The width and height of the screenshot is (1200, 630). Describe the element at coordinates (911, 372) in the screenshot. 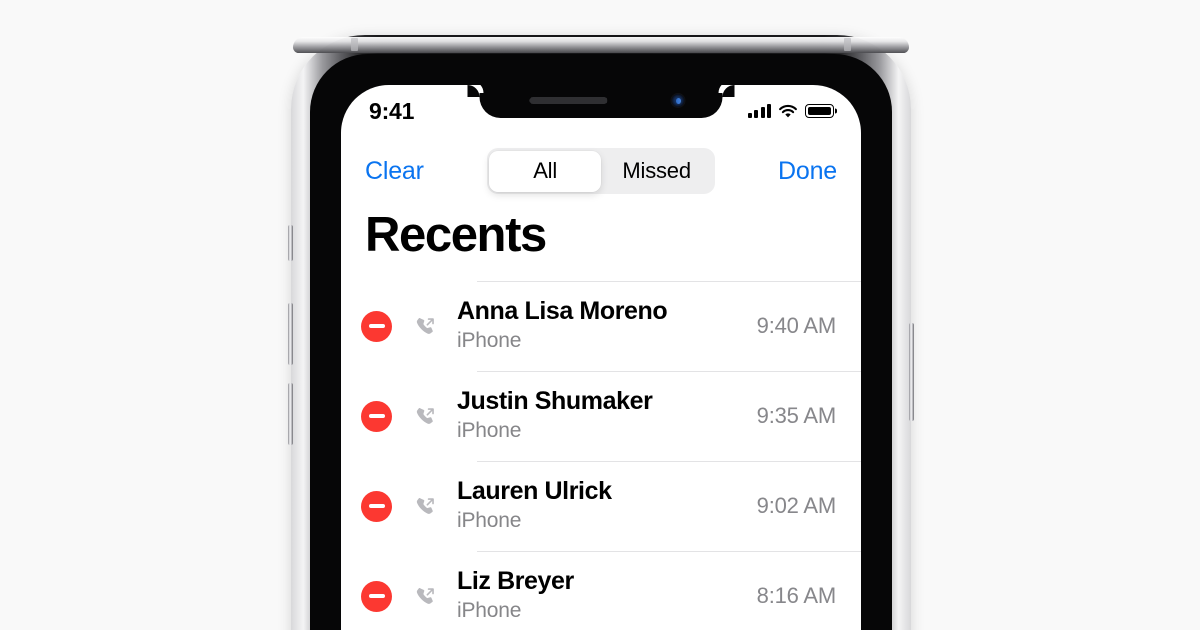

I see `side-power-button` at that location.